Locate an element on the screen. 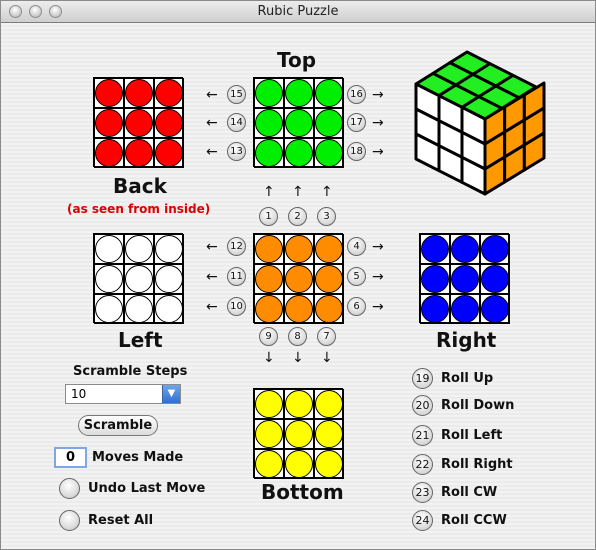 The width and height of the screenshot is (596, 550). moves-made-count: 0 is located at coordinates (70, 457).